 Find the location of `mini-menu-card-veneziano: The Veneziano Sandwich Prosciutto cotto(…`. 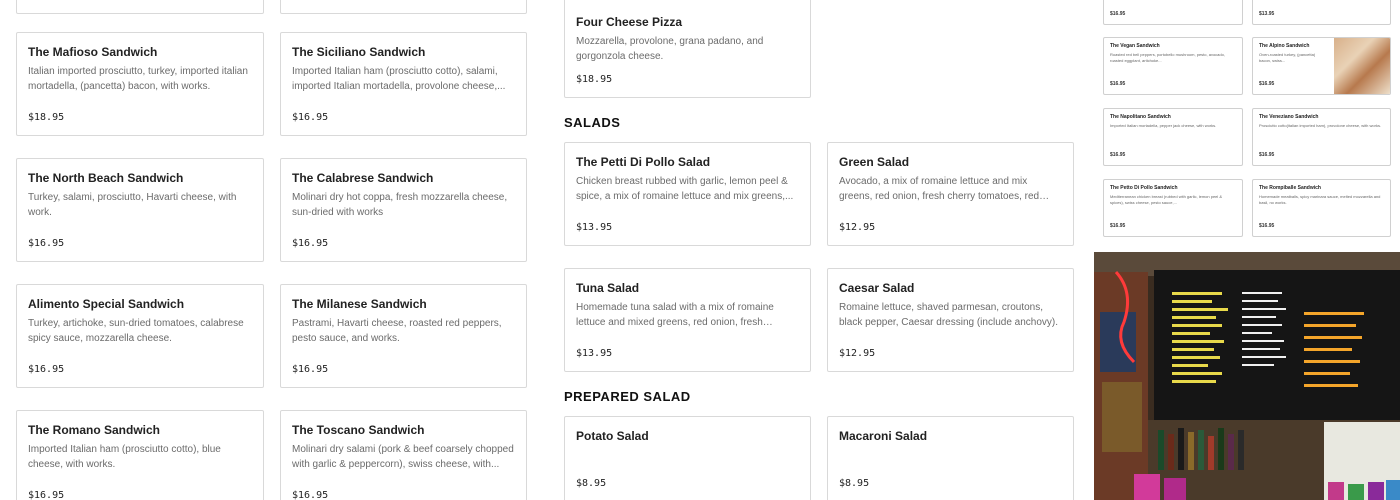

mini-menu-card-veneziano: The Veneziano Sandwich Prosciutto cotto(… is located at coordinates (1321, 137).